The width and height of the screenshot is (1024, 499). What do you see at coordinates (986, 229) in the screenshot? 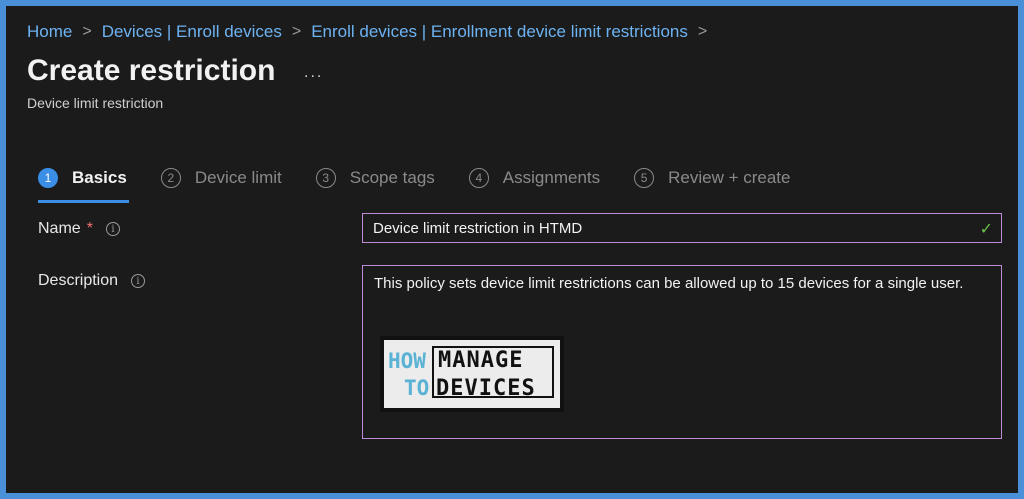
I see `checkmark-icon: ✓` at bounding box center [986, 229].